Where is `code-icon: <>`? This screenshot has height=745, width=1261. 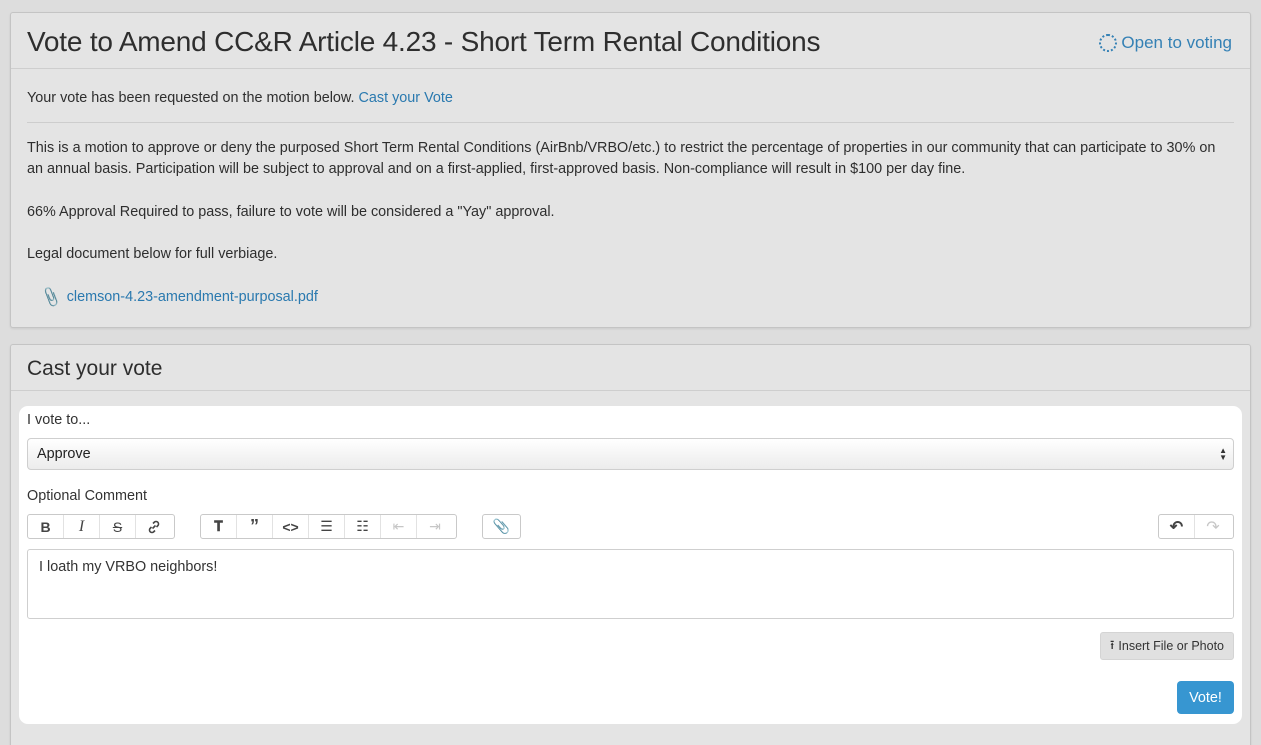
code-icon: <> is located at coordinates (291, 526).